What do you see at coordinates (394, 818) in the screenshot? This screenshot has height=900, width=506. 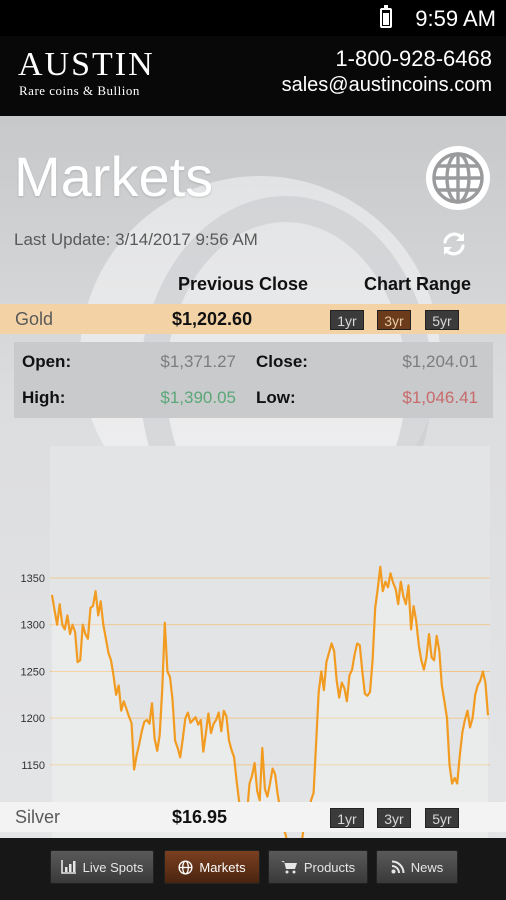 I see `silver-range-3yr-button: 3yr` at bounding box center [394, 818].